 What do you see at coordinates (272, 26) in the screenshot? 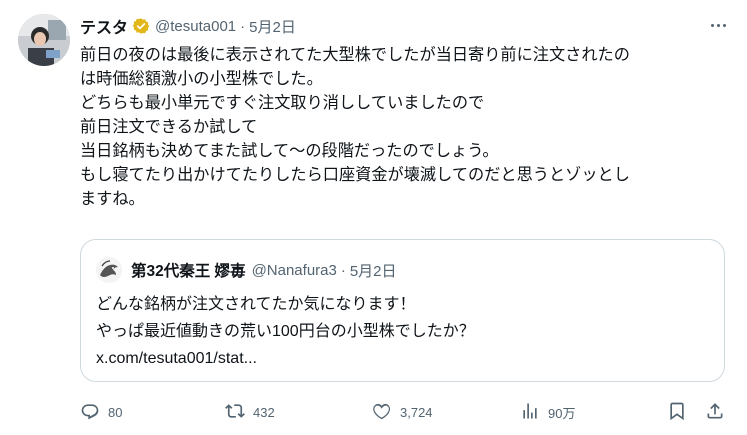
I see `tweet-date: 5月2日` at bounding box center [272, 26].